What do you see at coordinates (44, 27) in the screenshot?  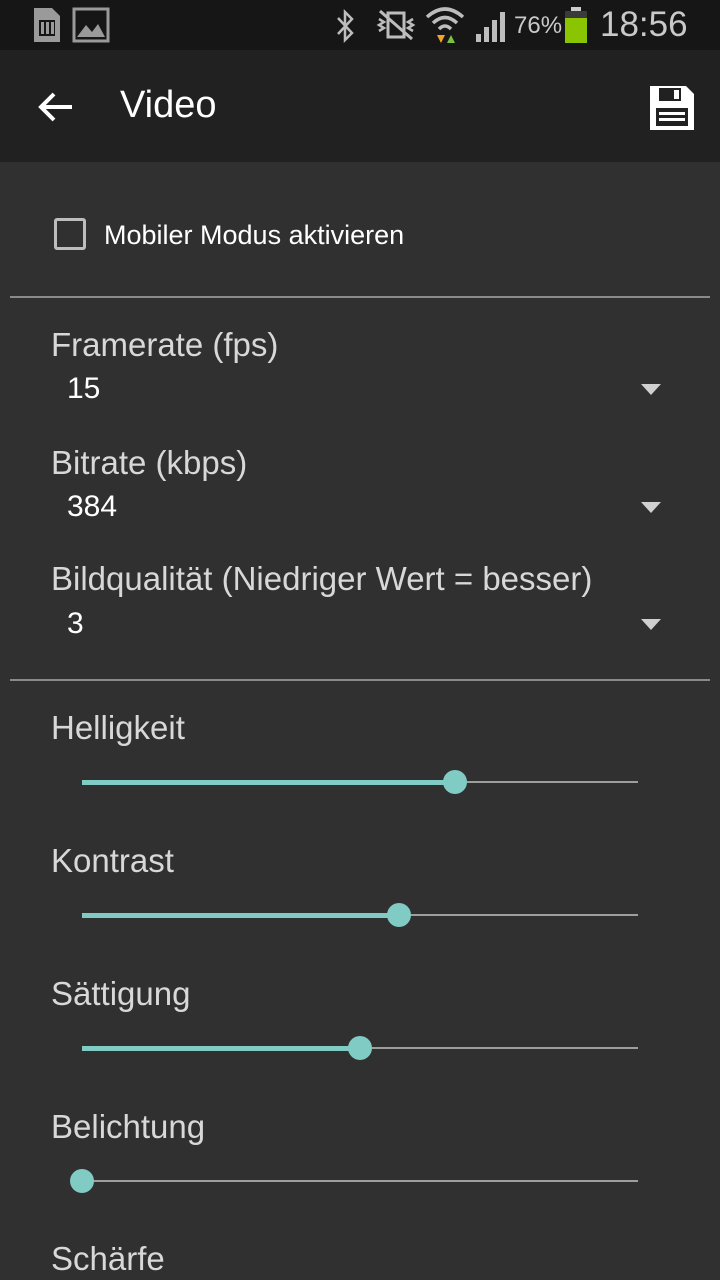 I see `sd-card-icon` at bounding box center [44, 27].